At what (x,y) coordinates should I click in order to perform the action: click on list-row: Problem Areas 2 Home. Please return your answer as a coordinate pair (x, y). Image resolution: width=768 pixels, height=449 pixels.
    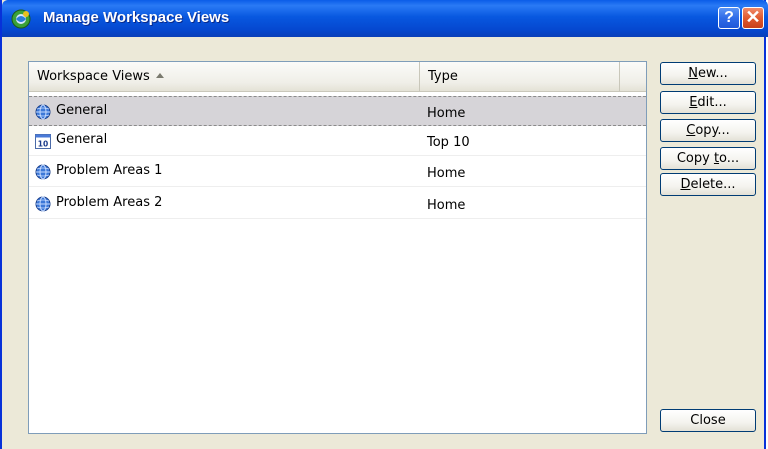
    Looking at the image, I should click on (337, 204).